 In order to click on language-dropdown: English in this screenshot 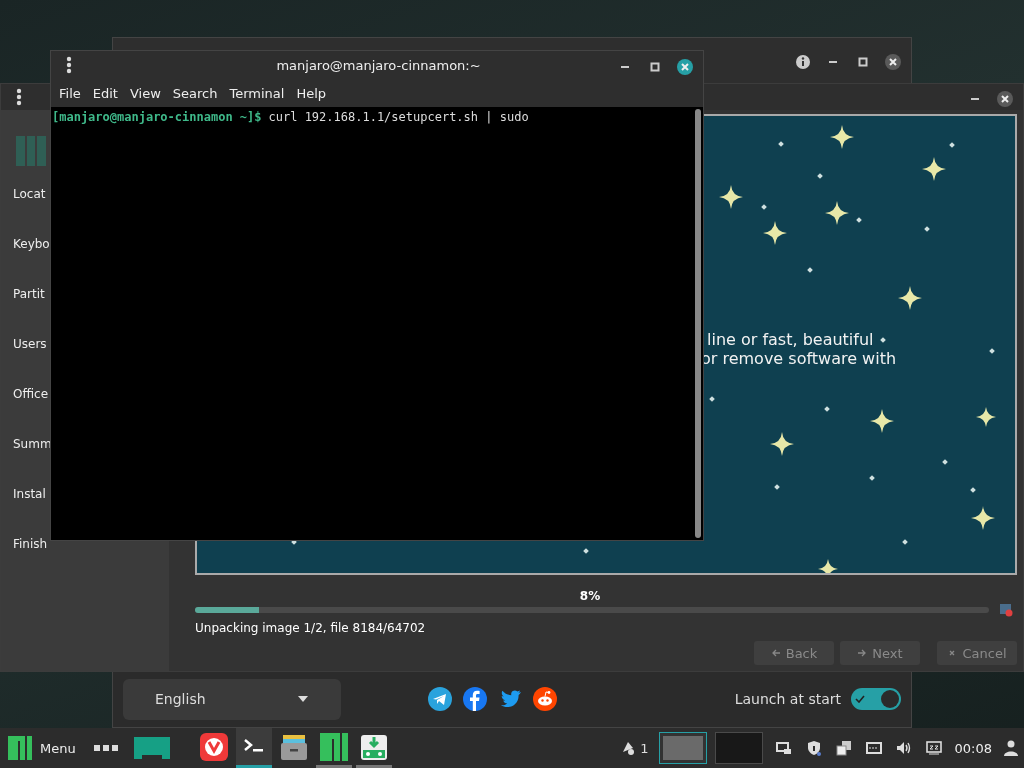, I will do `click(232, 699)`.